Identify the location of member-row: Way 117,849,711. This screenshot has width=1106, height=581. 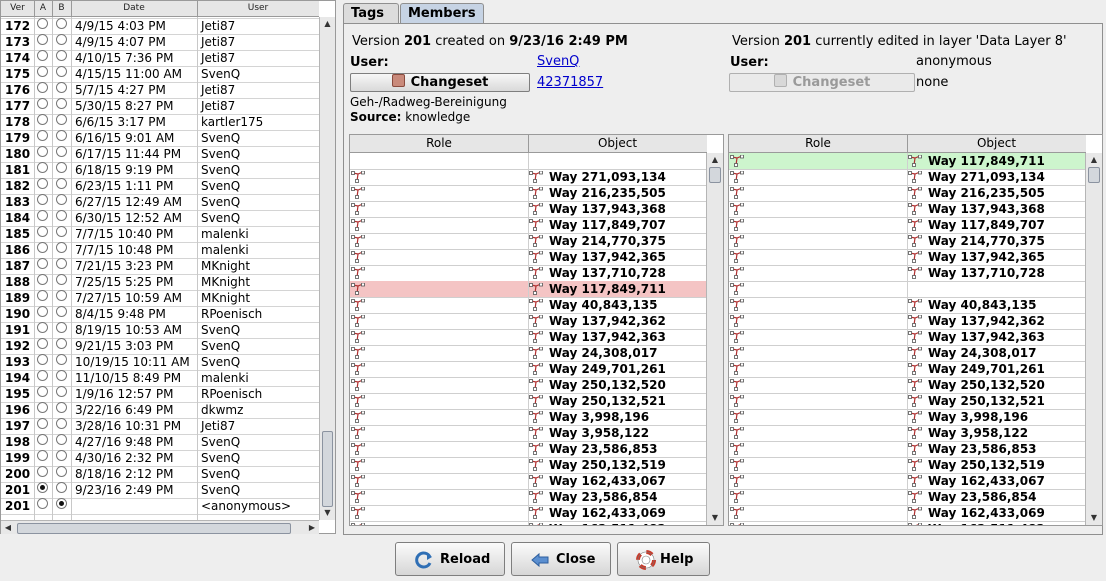
(528, 289).